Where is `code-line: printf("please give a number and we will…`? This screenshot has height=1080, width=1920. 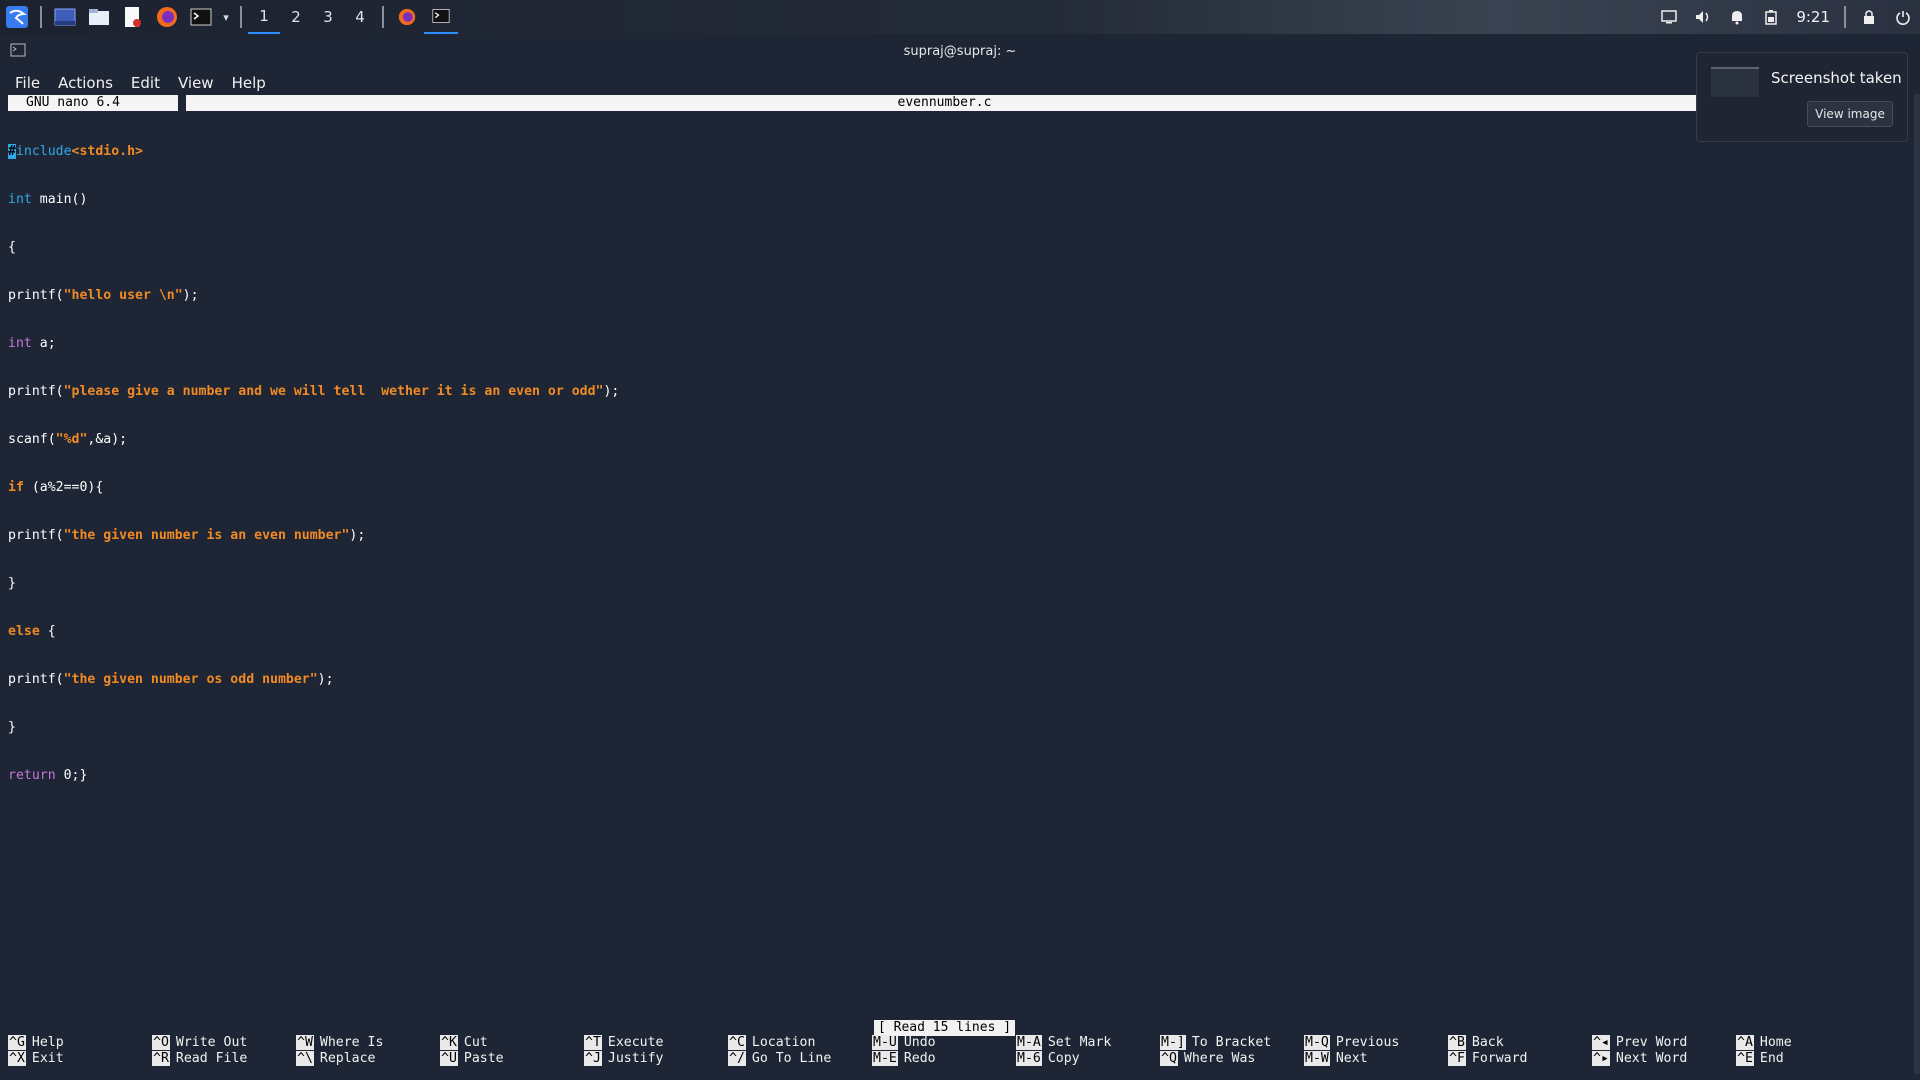
code-line: printf("please give a number and we will… is located at coordinates (313, 392).